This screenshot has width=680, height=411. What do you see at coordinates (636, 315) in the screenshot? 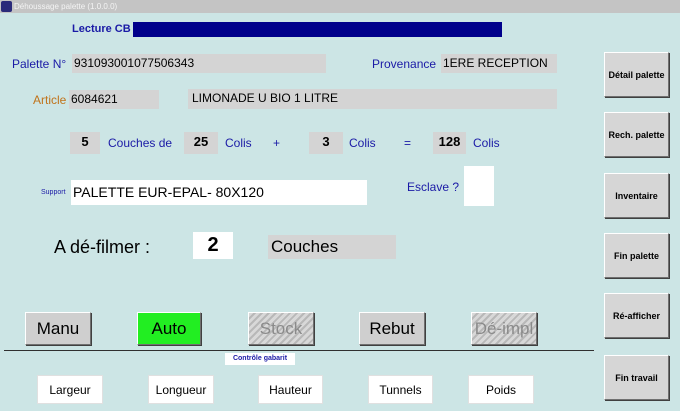
I see `reafficher-button: Ré-afficher` at bounding box center [636, 315].